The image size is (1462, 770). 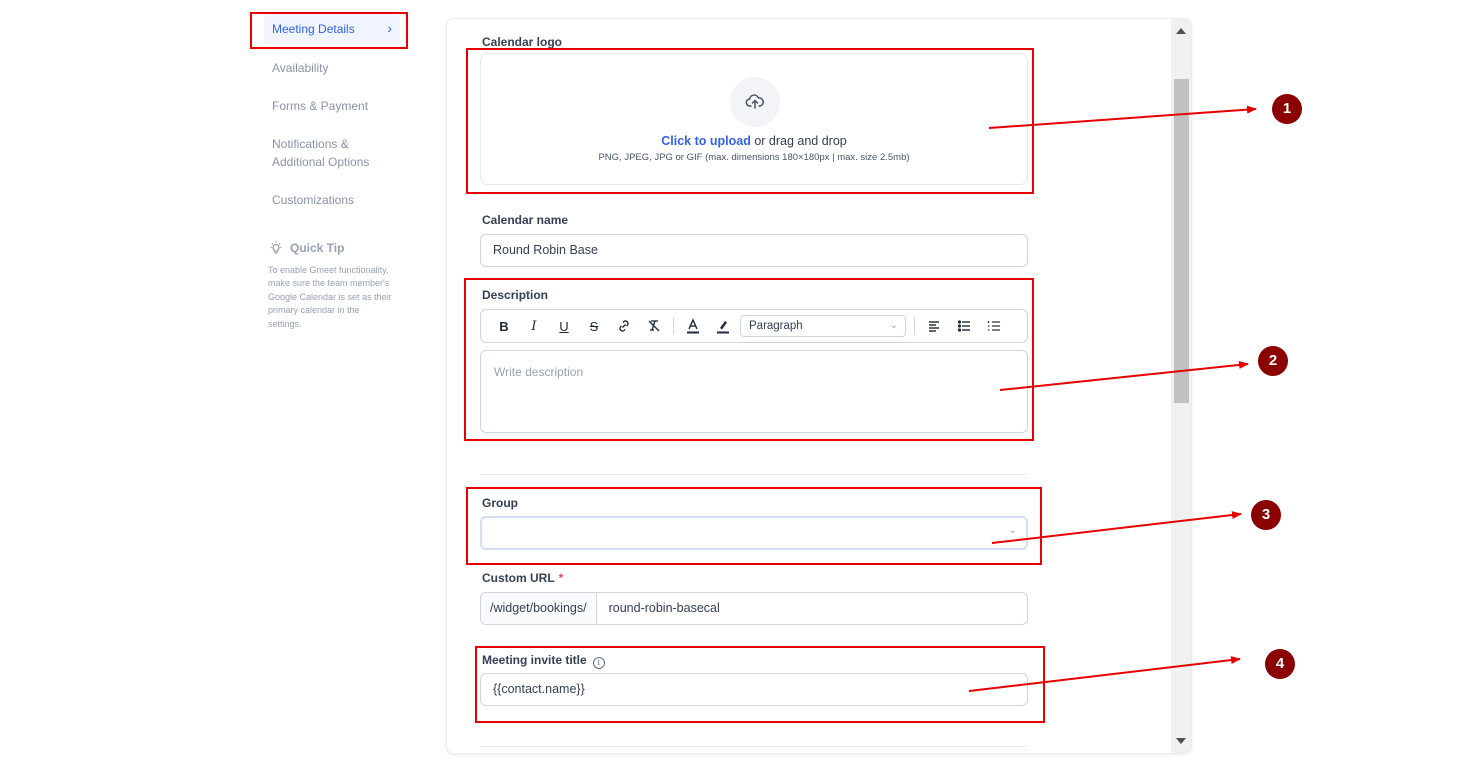 I want to click on annotation-box-group, so click(x=754, y=526).